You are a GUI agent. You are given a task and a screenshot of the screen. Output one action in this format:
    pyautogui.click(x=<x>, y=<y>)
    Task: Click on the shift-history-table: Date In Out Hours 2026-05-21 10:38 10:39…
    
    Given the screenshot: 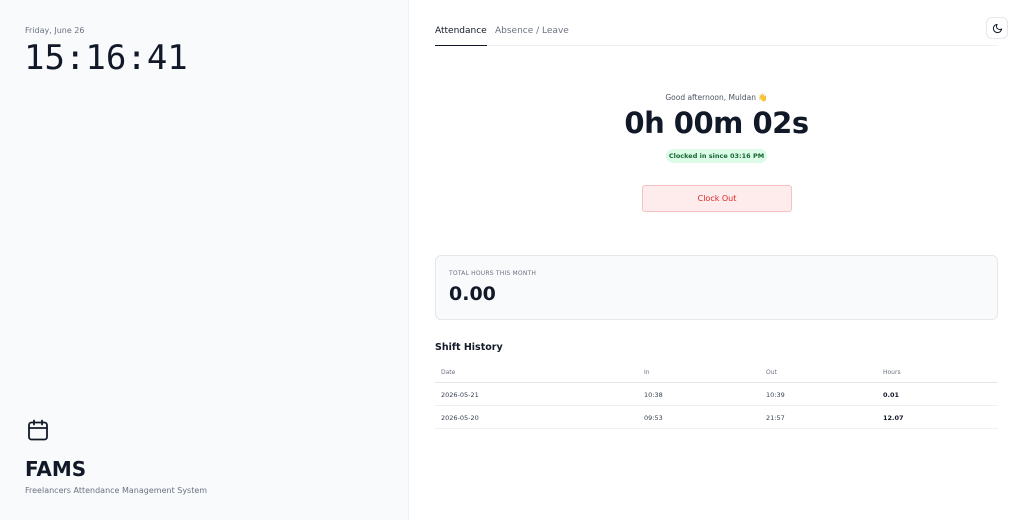 What is the action you would take?
    pyautogui.click(x=716, y=396)
    